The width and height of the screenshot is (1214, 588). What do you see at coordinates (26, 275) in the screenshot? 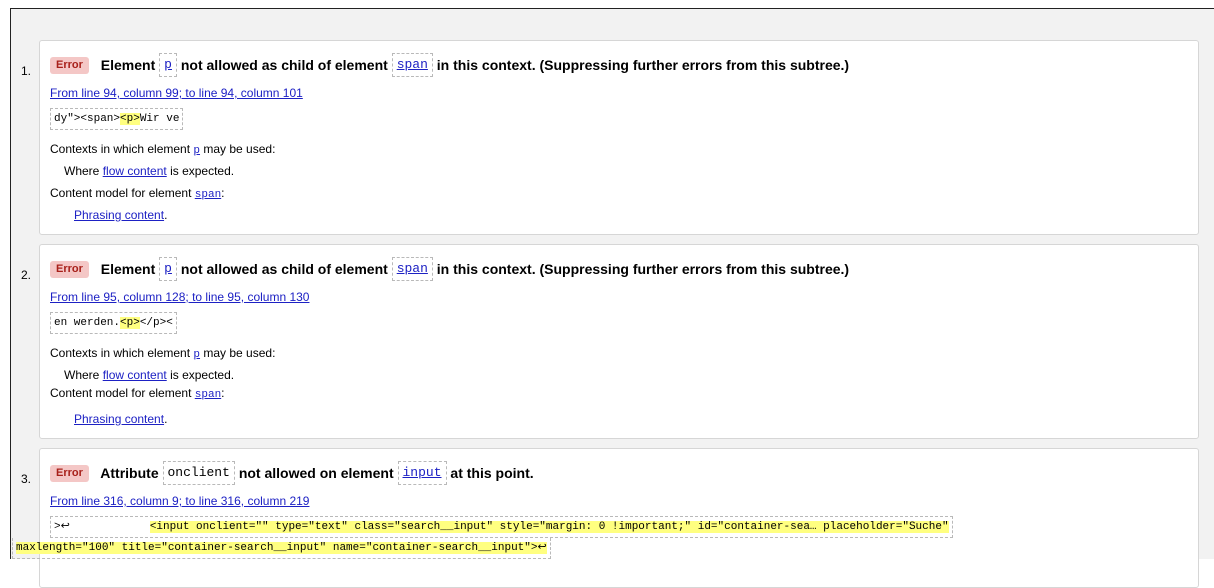
I see `message-number: 2.` at bounding box center [26, 275].